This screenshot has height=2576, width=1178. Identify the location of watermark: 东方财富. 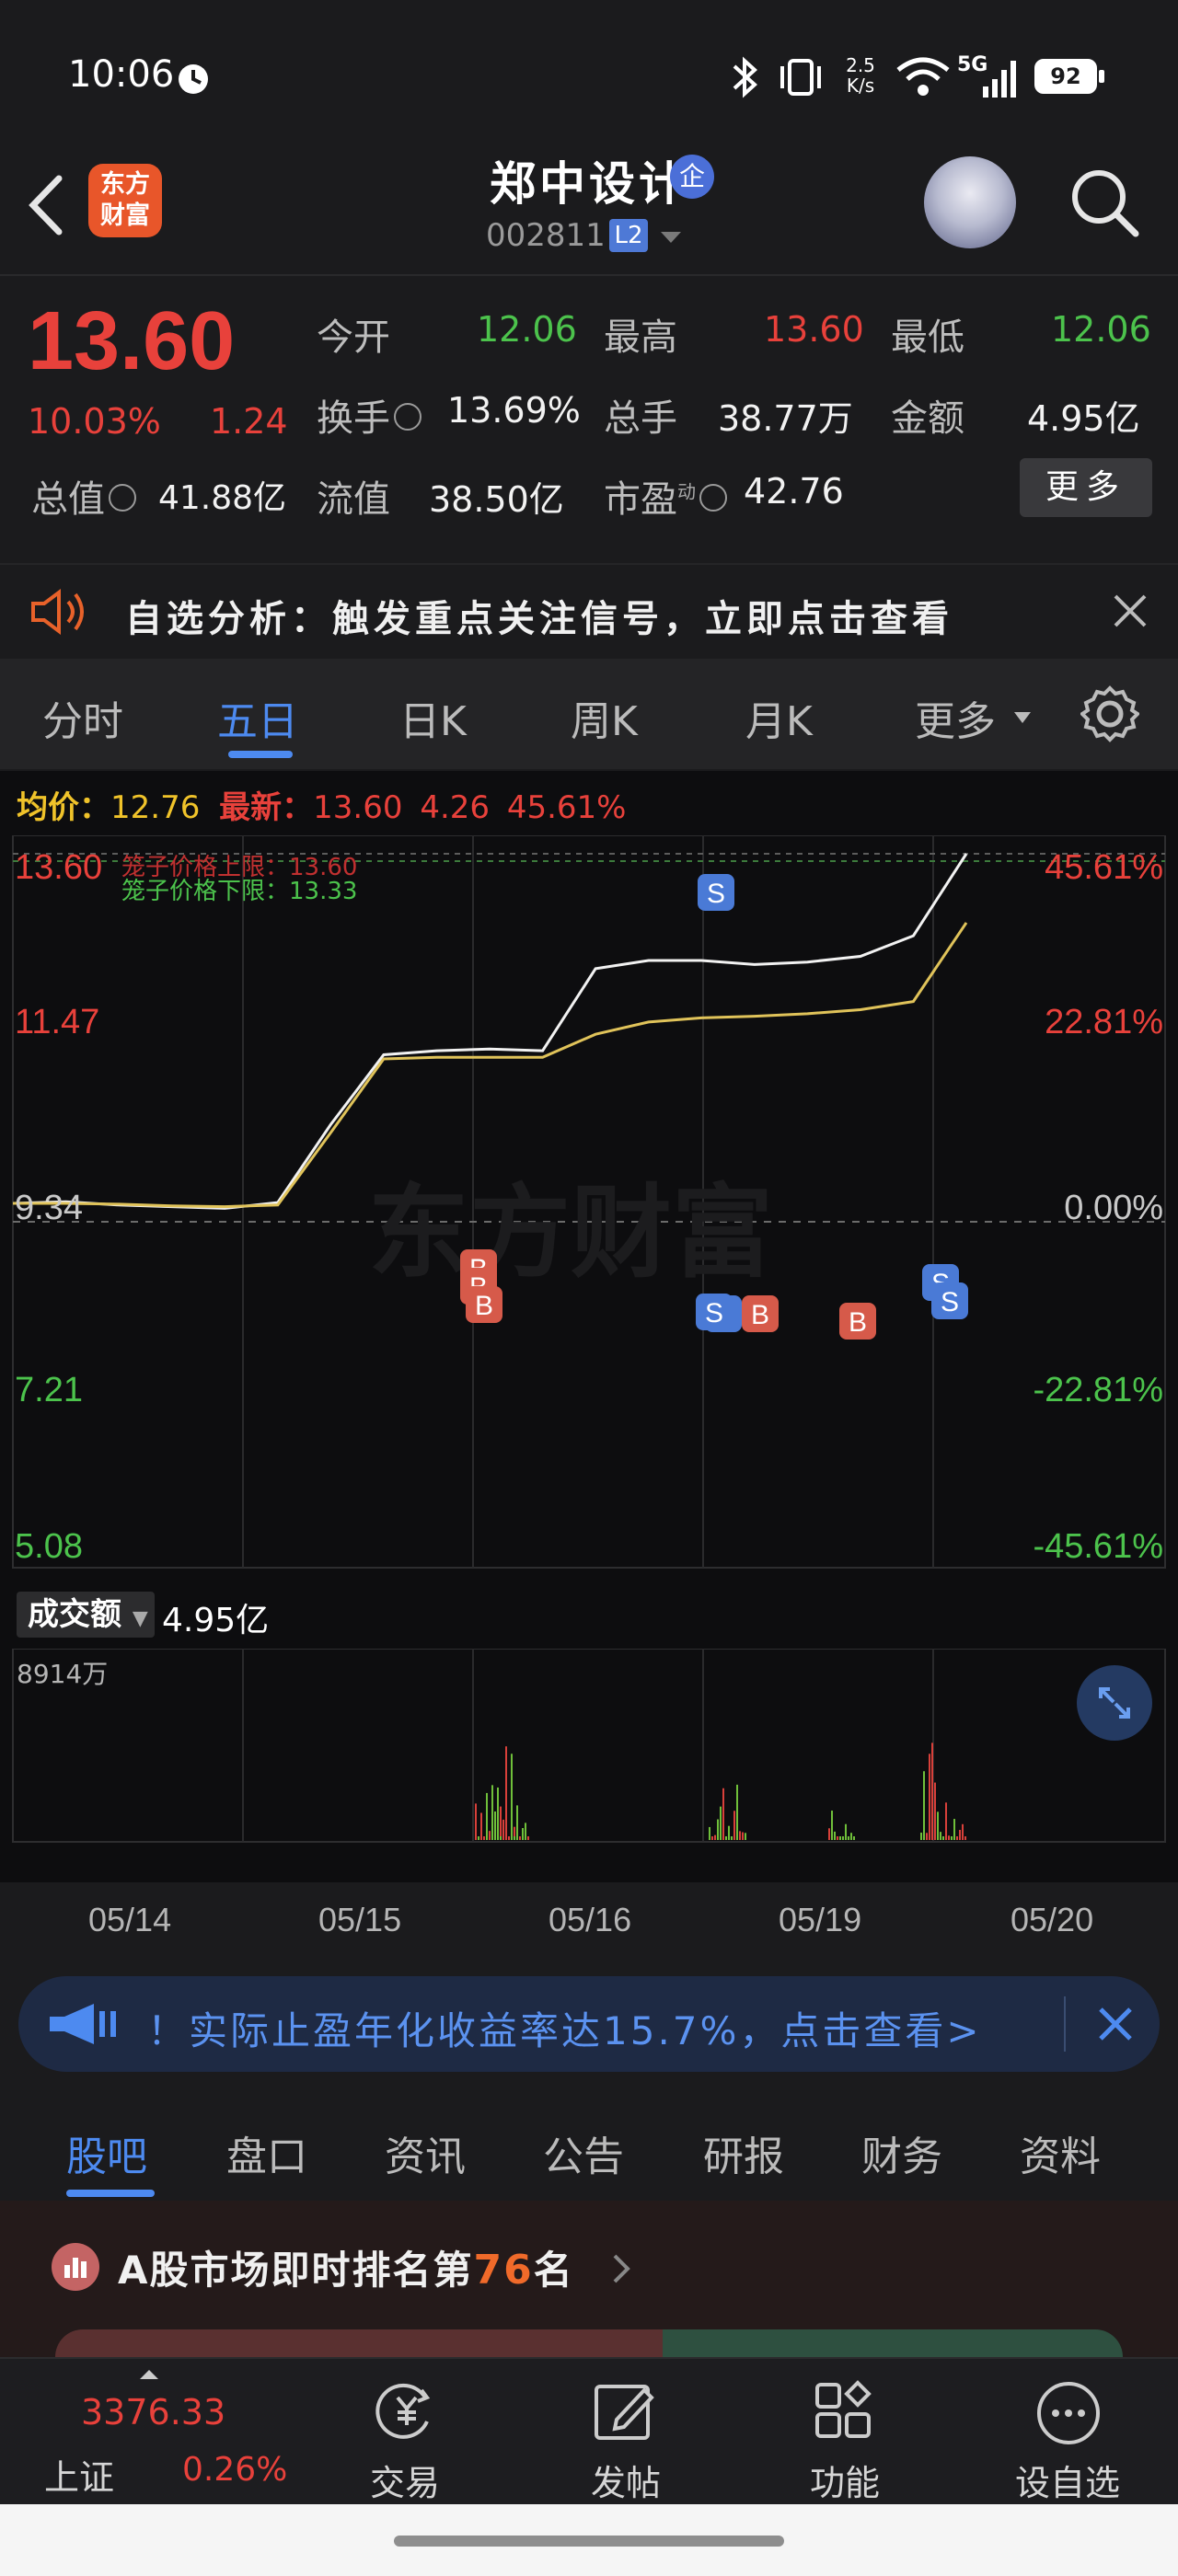
(570, 1233).